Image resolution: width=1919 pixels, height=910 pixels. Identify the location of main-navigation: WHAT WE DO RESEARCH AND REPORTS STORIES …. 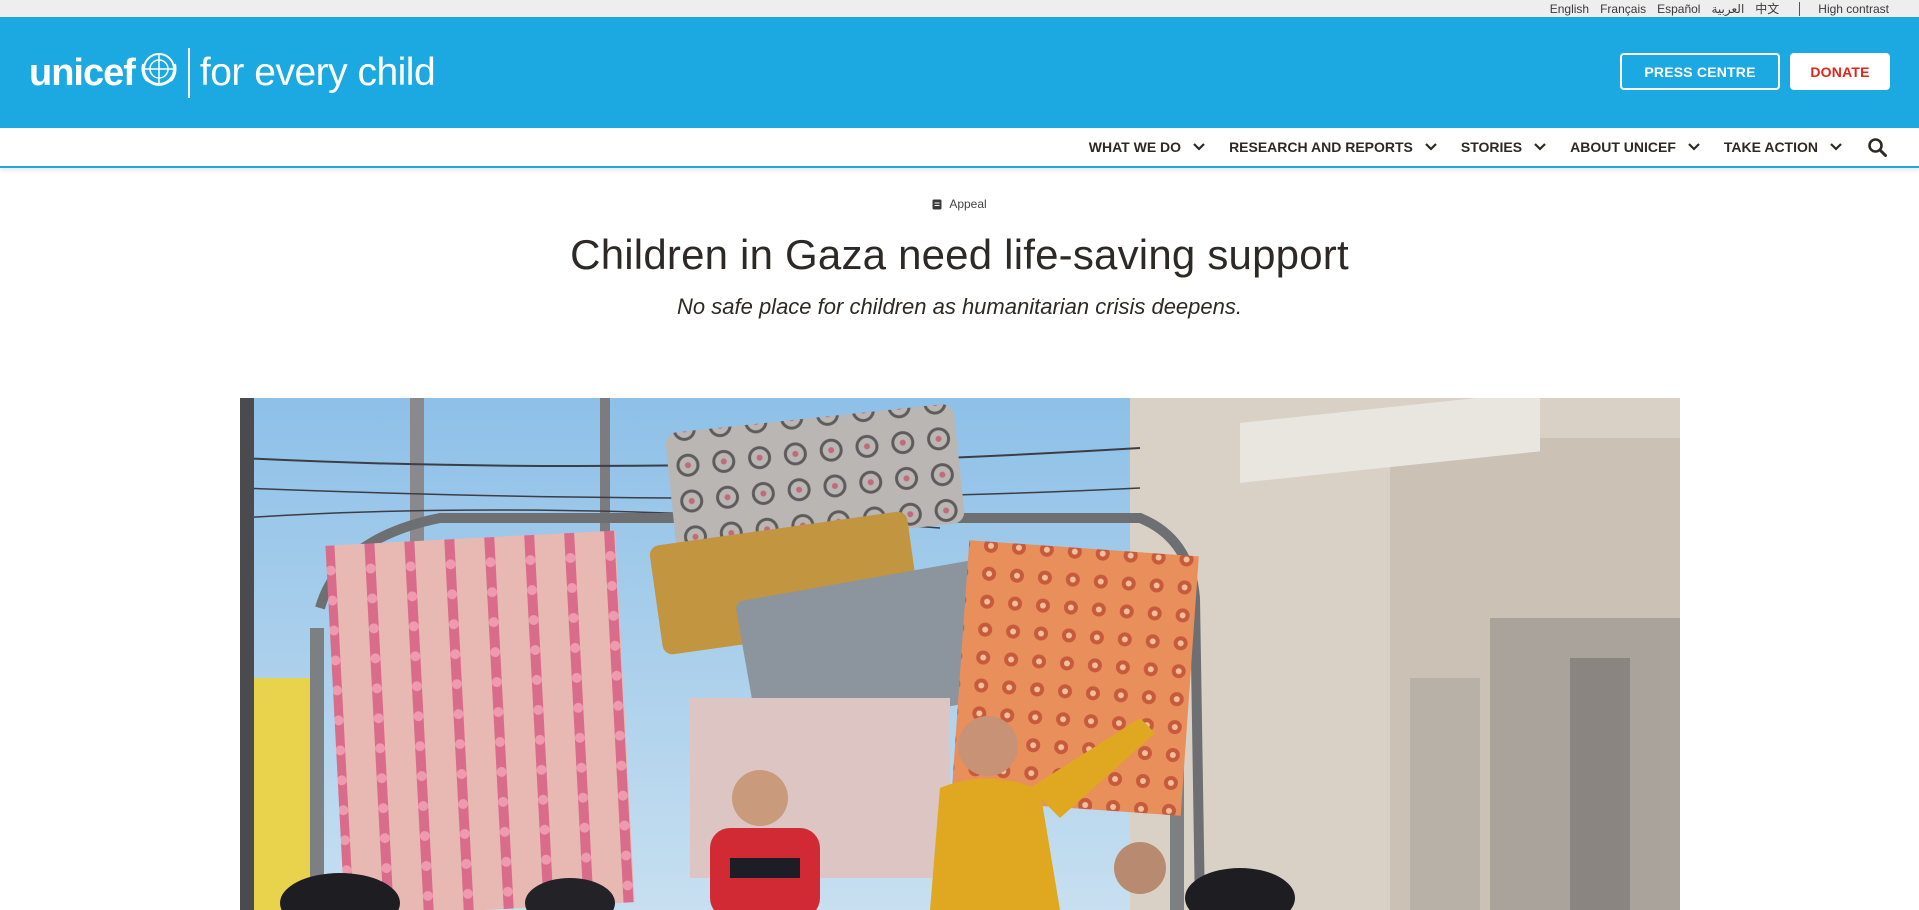
(959, 148).